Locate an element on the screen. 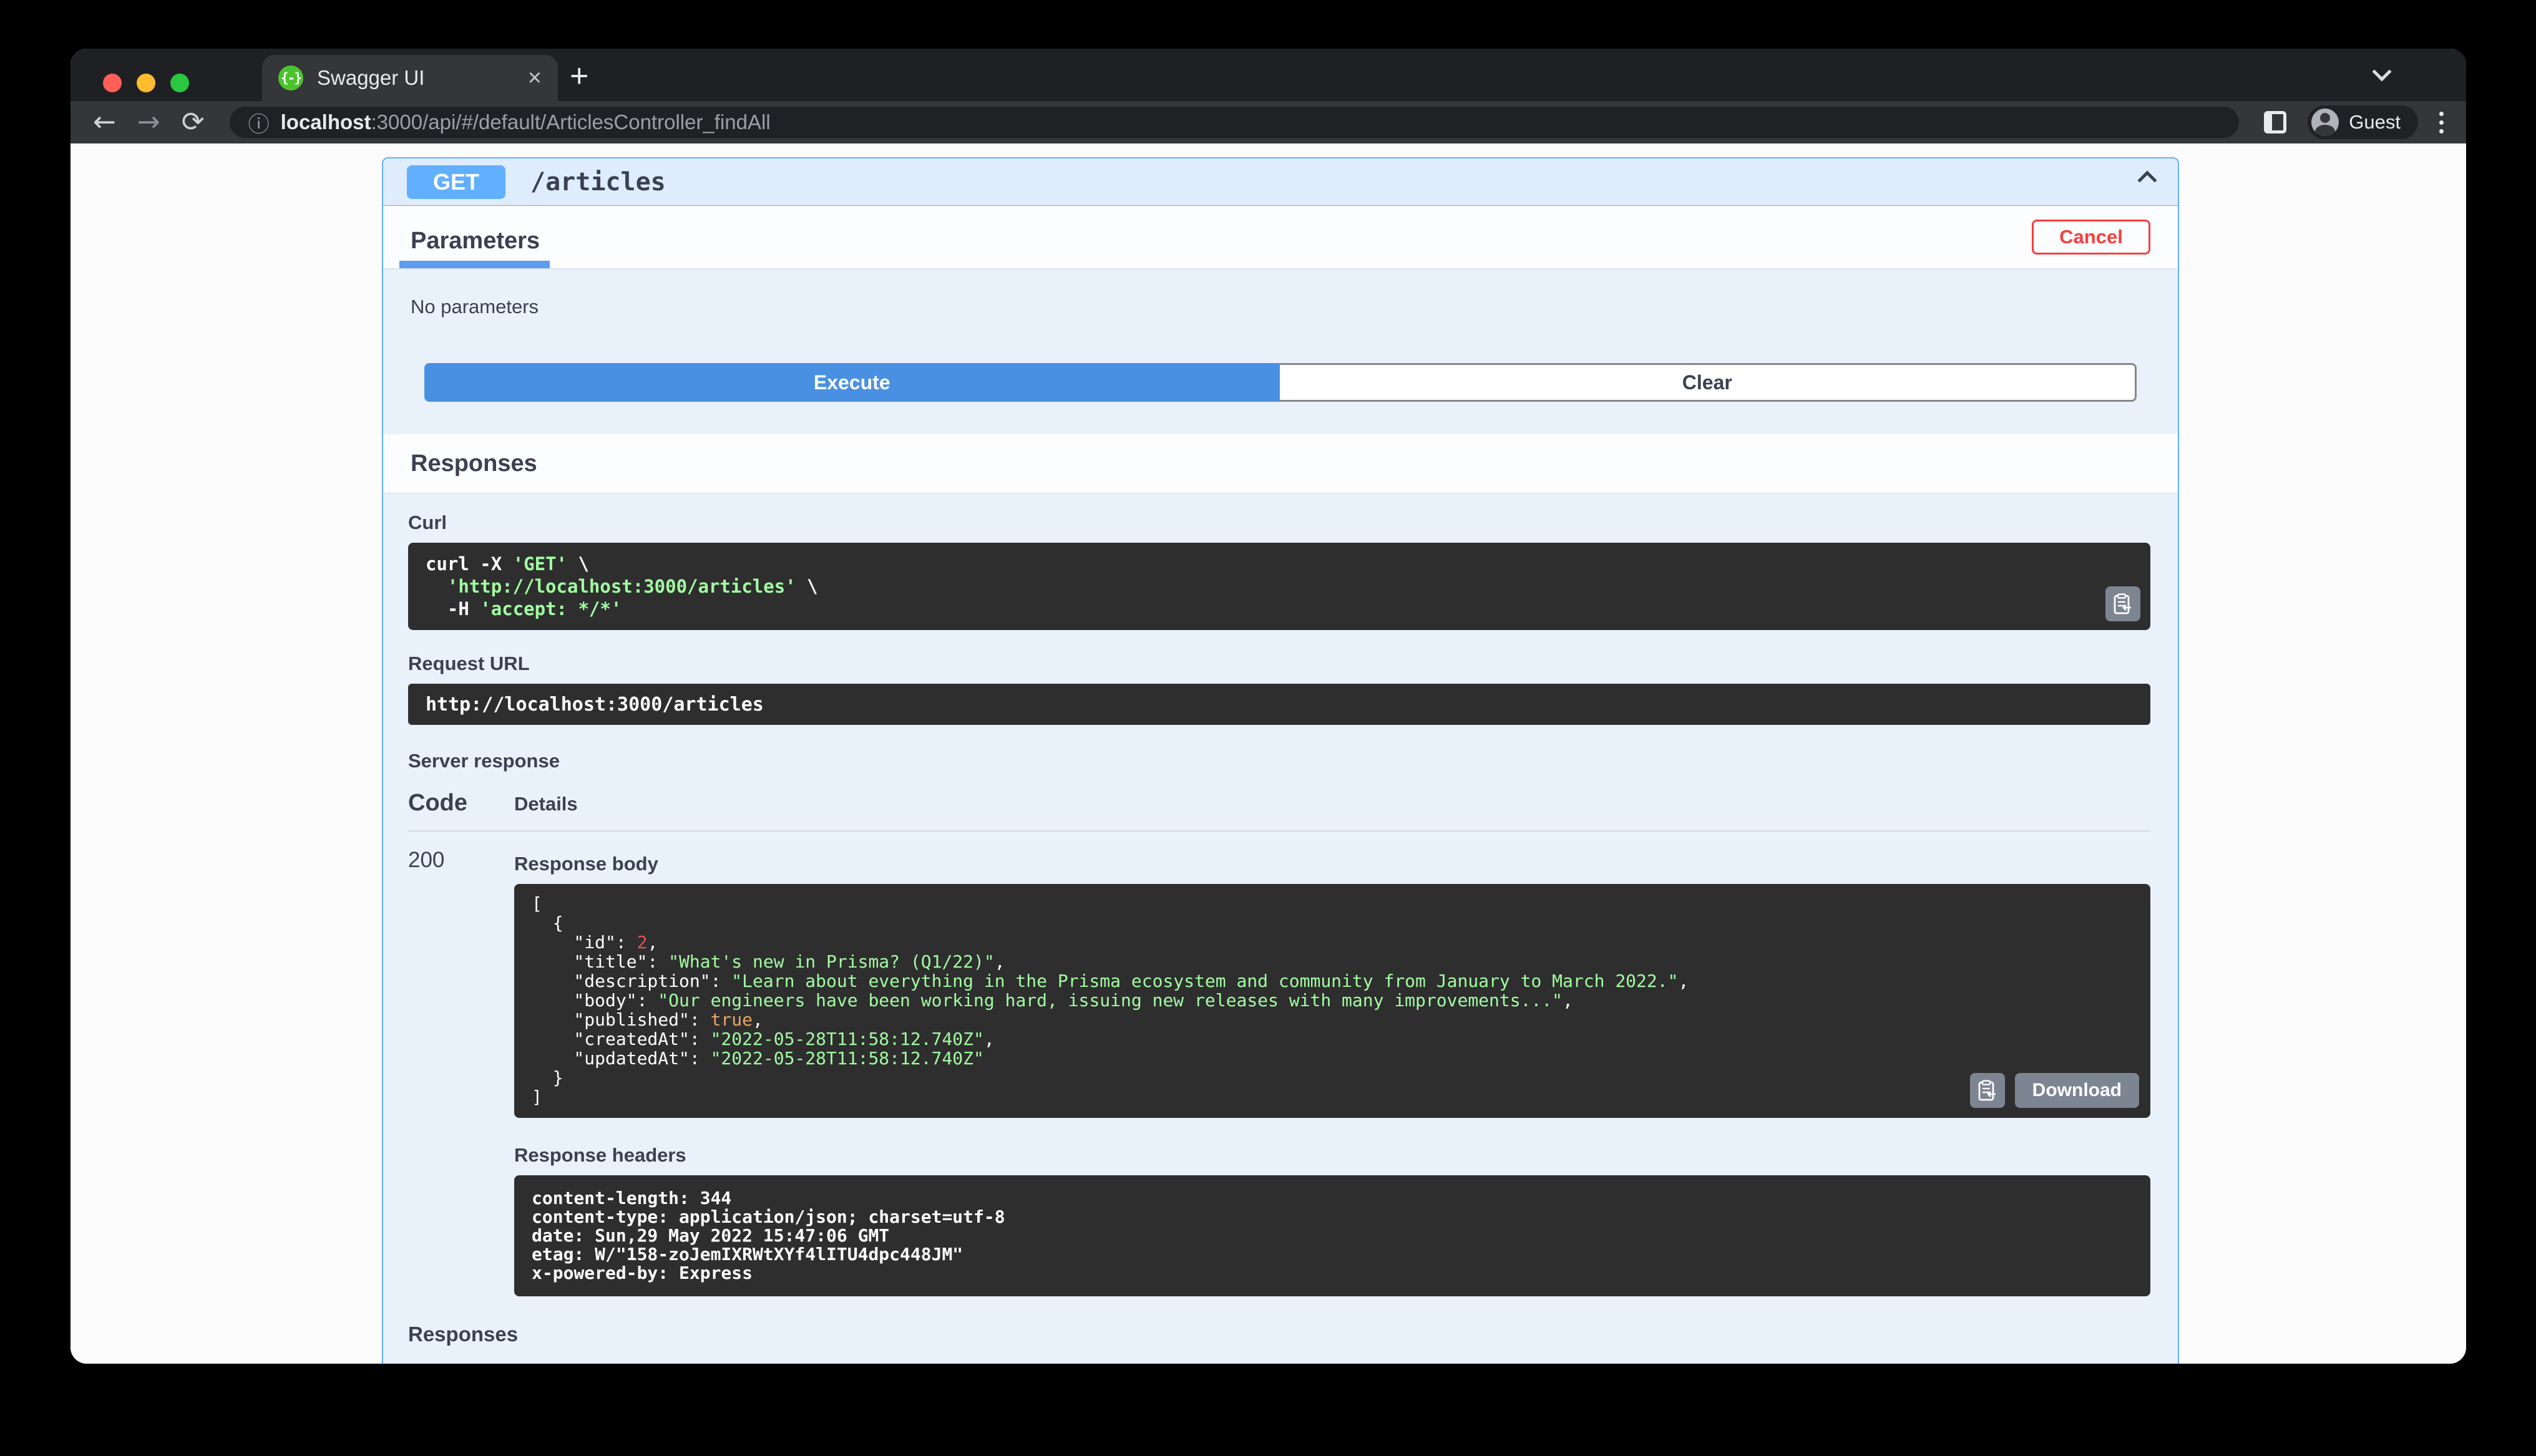 This screenshot has width=2536, height=1456. responses-section-header: Responses is located at coordinates (1280, 463).